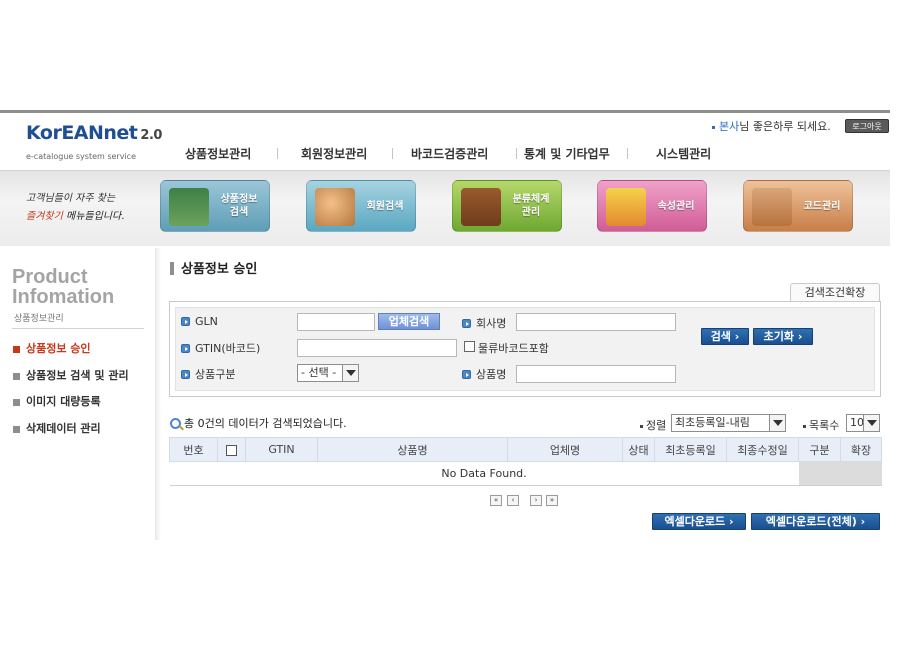  I want to click on sidebar-subtitle: 상품정보관리, so click(39, 319).